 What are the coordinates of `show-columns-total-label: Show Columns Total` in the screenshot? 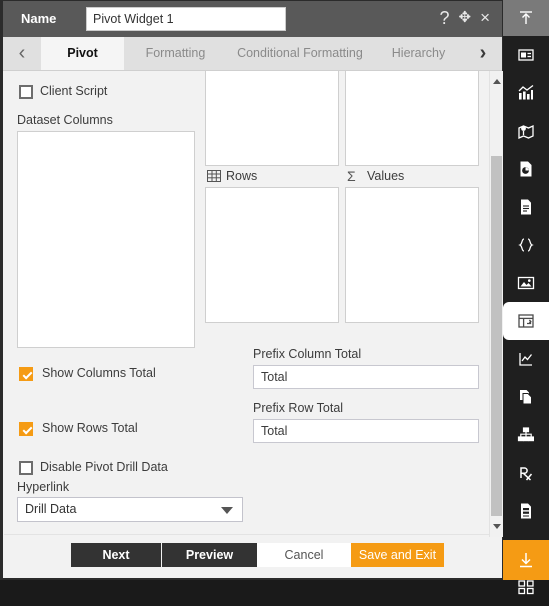 It's located at (99, 373).